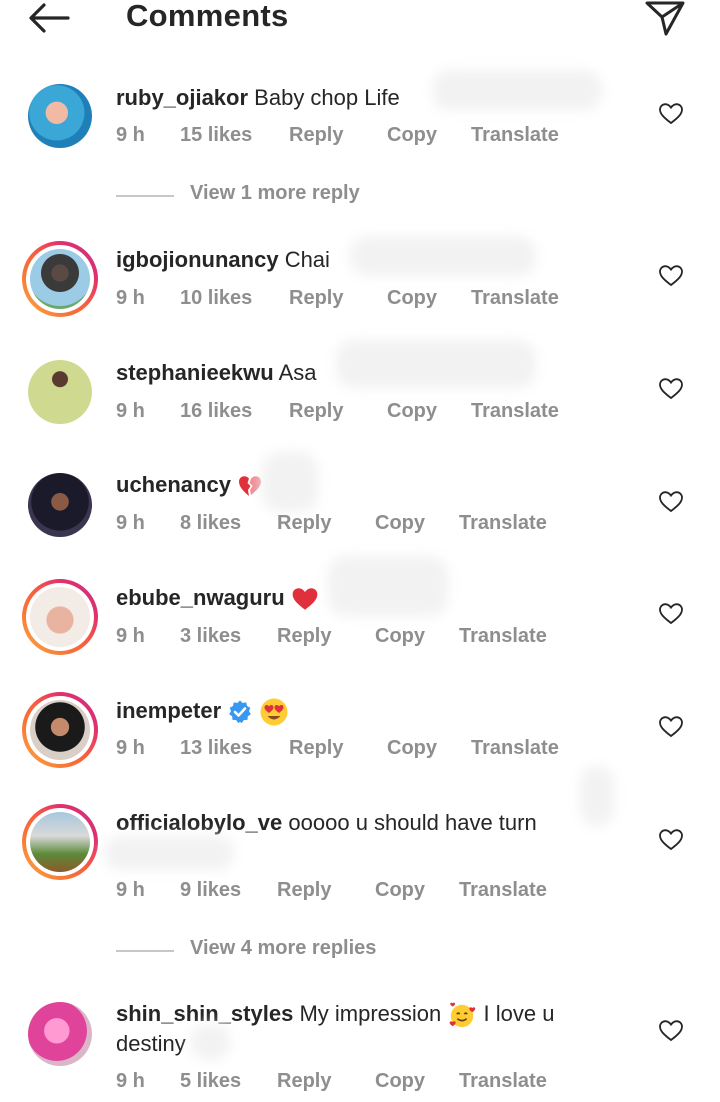 Image resolution: width=720 pixels, height=1102 pixels. Describe the element at coordinates (210, 636) in the screenshot. I see `likes-count: 3 likes` at that location.